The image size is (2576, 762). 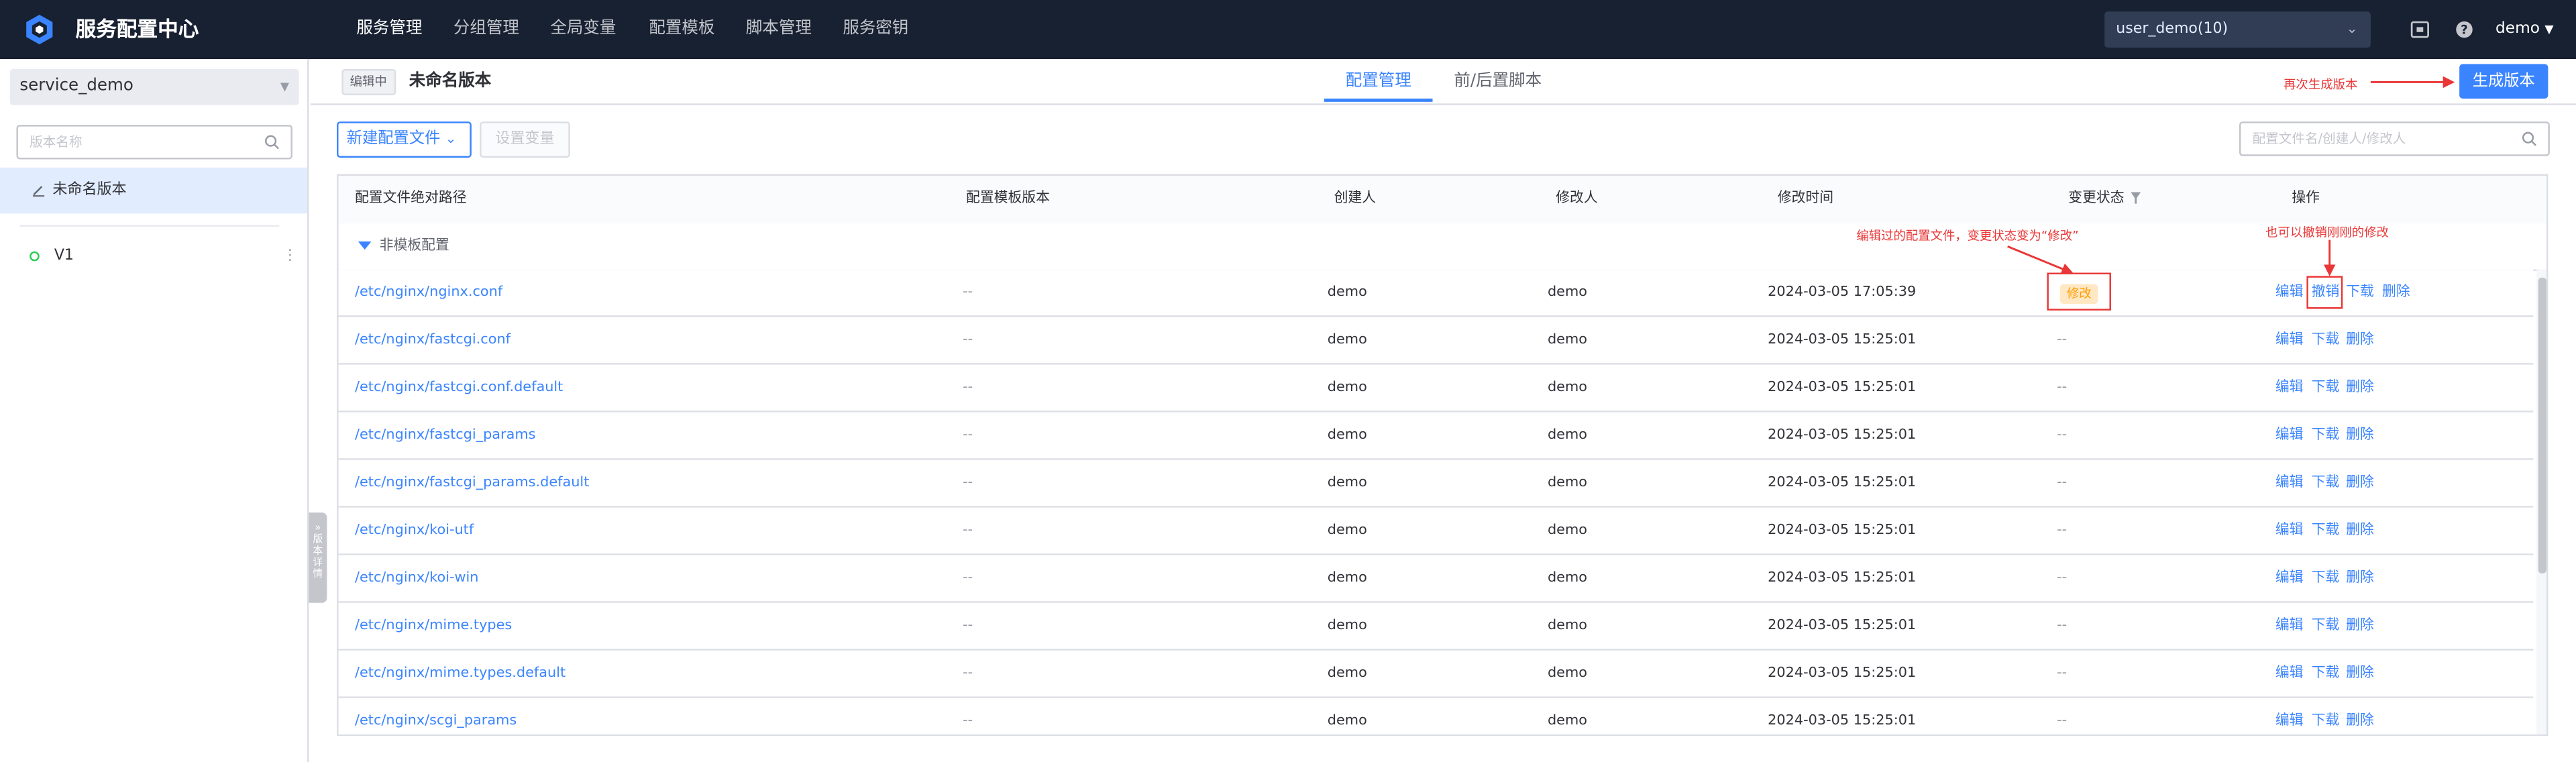 I want to click on arrow-status, so click(x=2040, y=260).